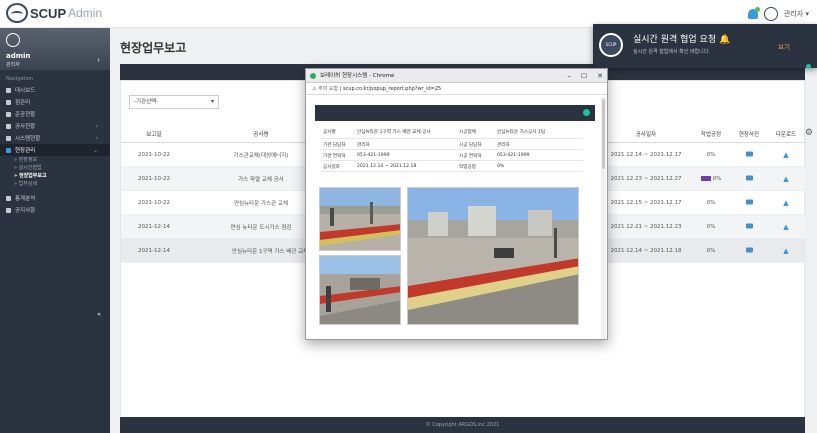 The width and height of the screenshot is (817, 433). Describe the element at coordinates (394, 132) in the screenshot. I see `info-value: 안심뉴타운 1구역 가스 배관 교체 공사` at that location.